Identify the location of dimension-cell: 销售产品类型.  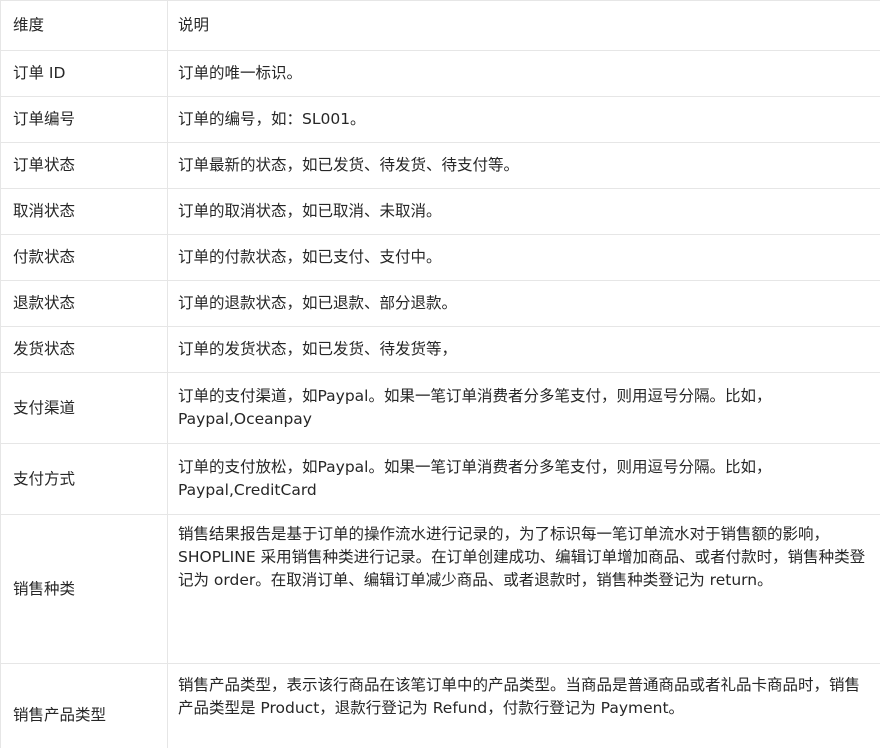
(84, 705).